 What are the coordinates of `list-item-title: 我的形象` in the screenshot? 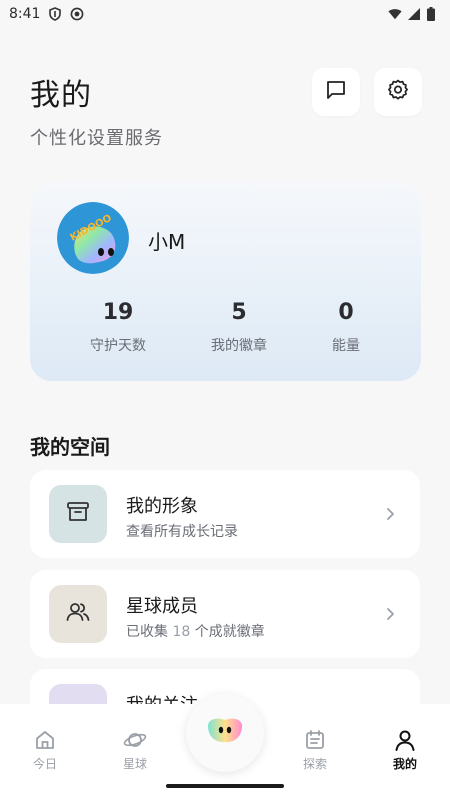 It's located at (162, 506).